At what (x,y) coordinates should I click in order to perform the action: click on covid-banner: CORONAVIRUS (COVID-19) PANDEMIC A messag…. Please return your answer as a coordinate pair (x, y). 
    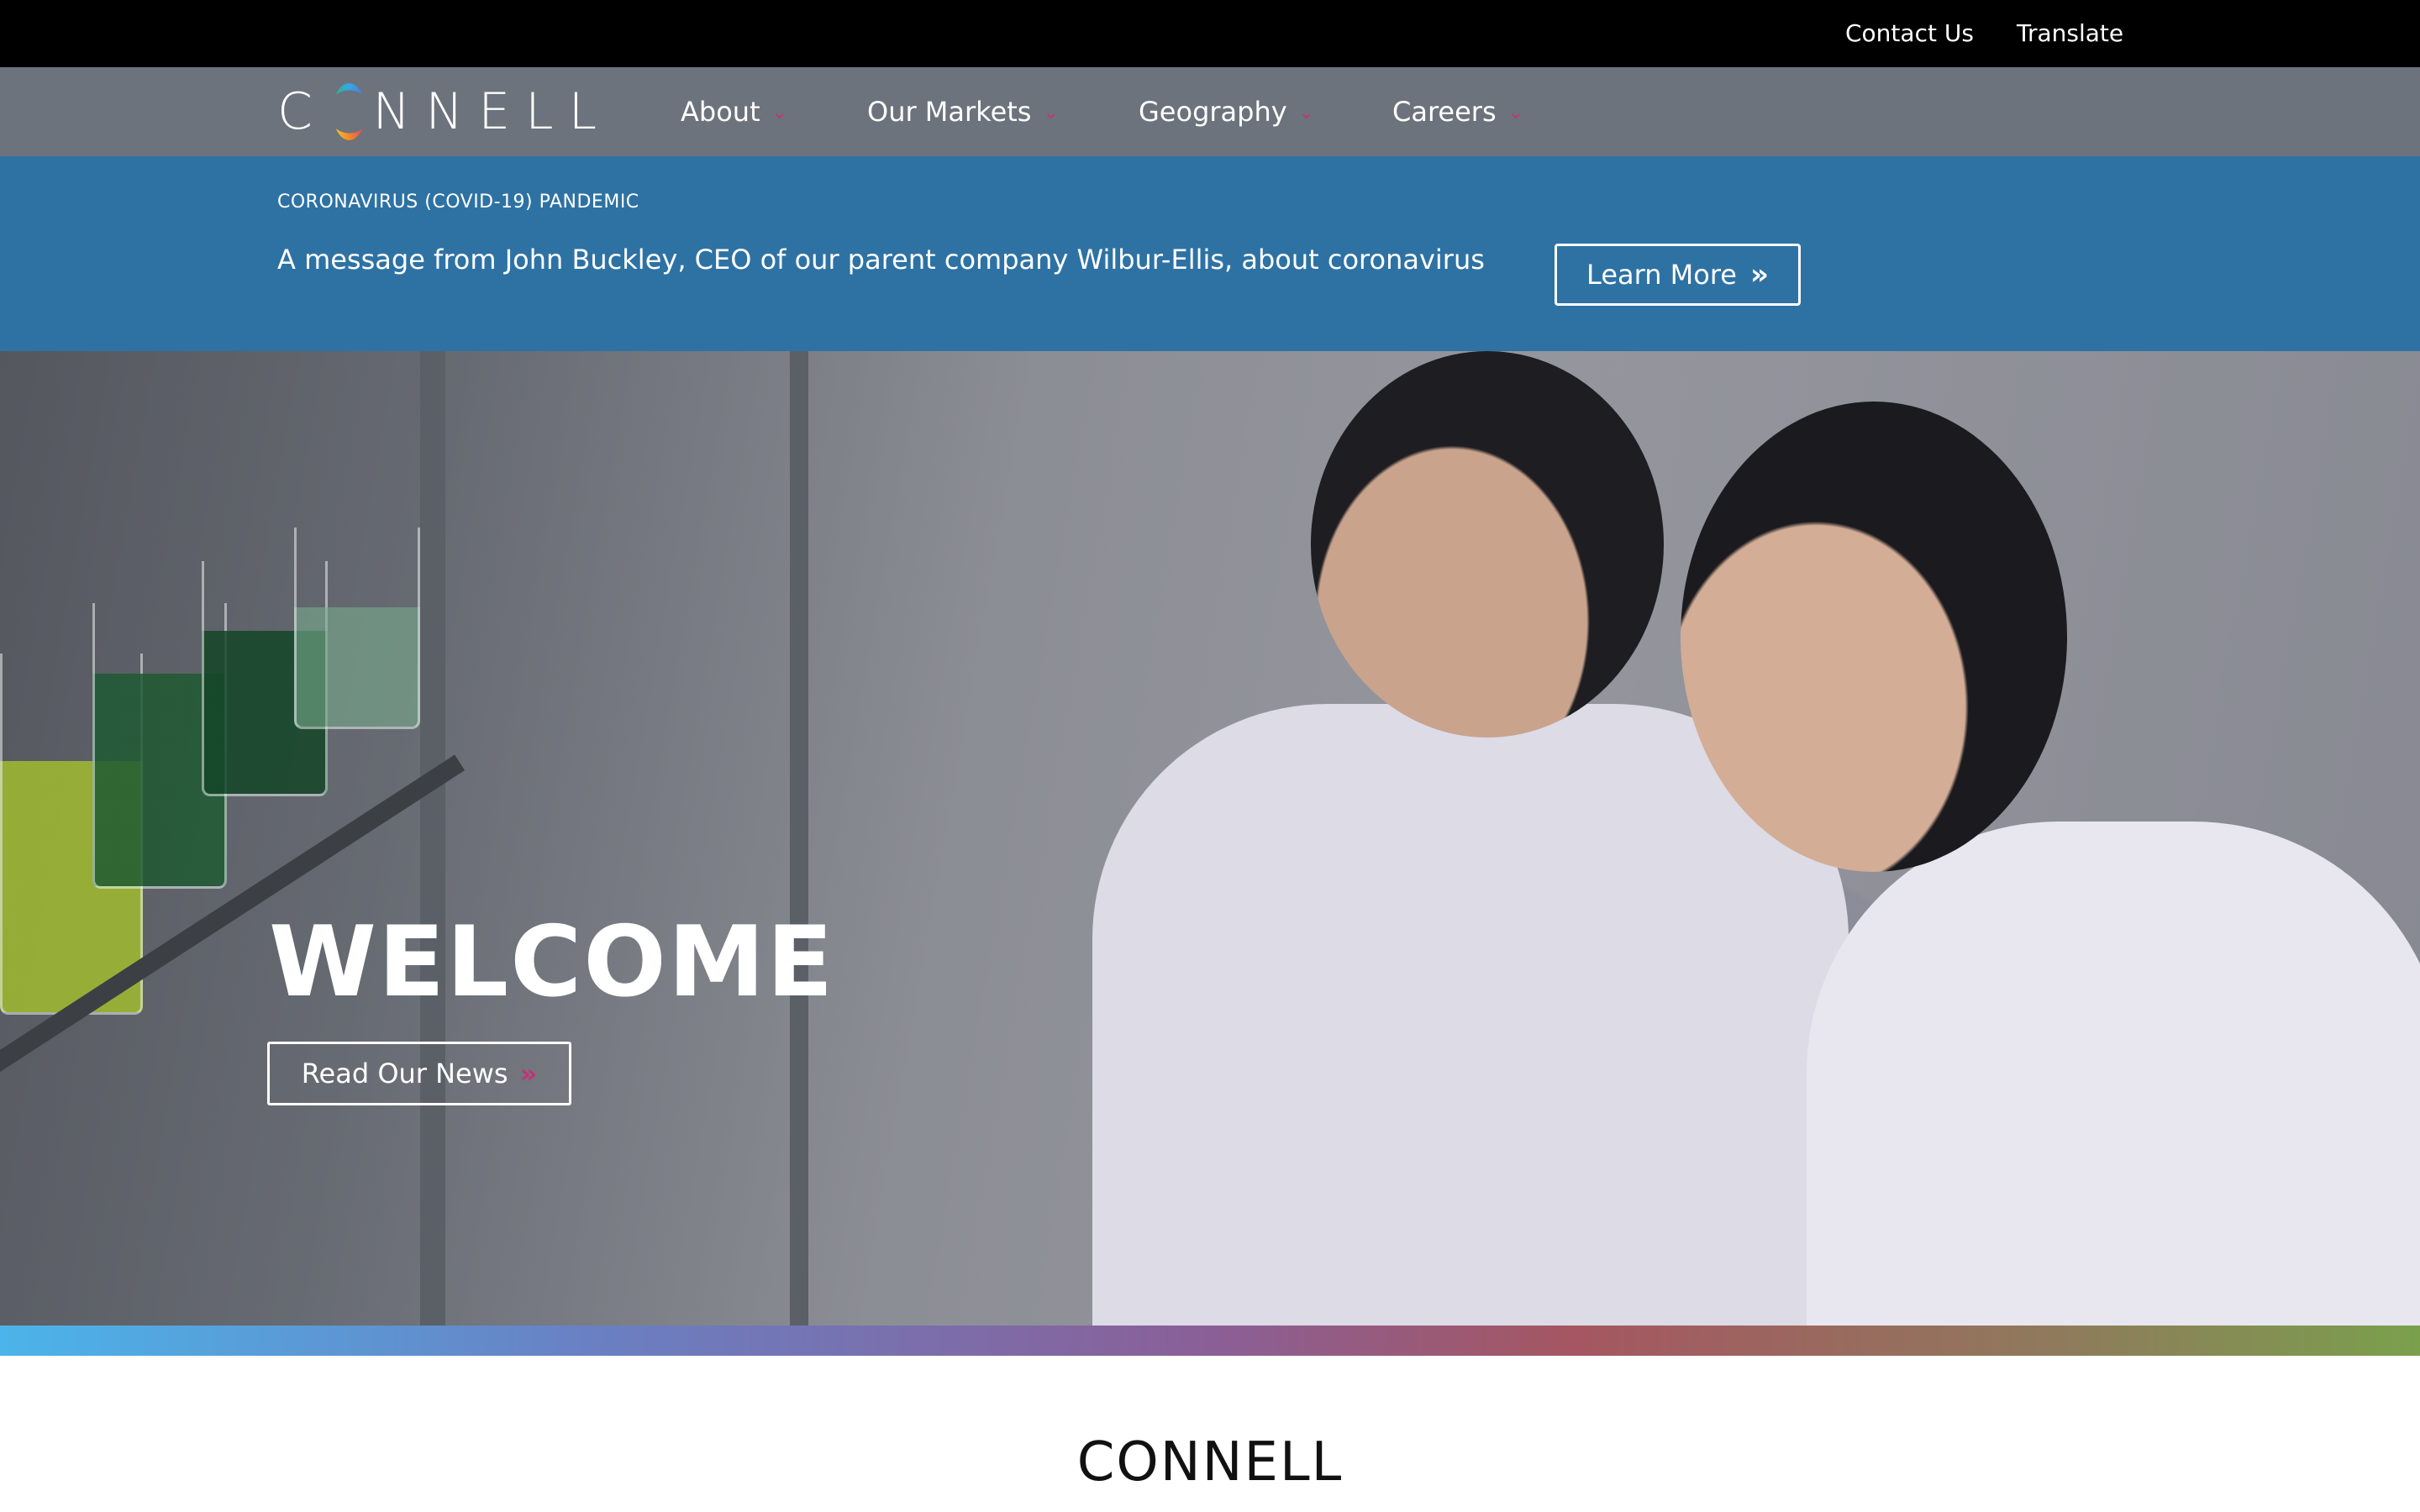
    Looking at the image, I should click on (1210, 253).